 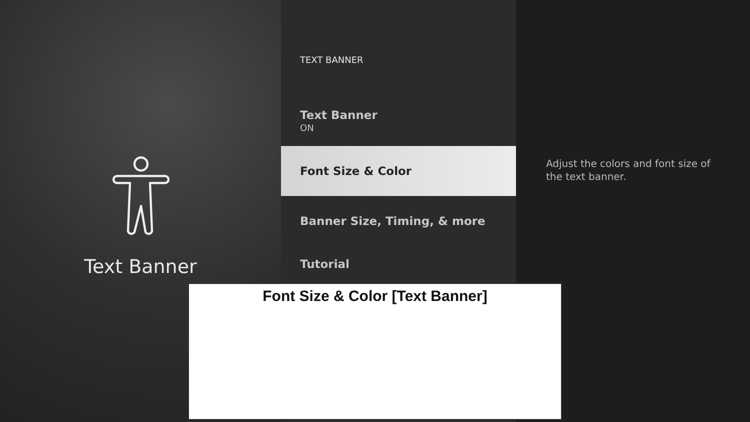 I want to click on banner-title: Font Size & Color [Text Banner], so click(x=375, y=296).